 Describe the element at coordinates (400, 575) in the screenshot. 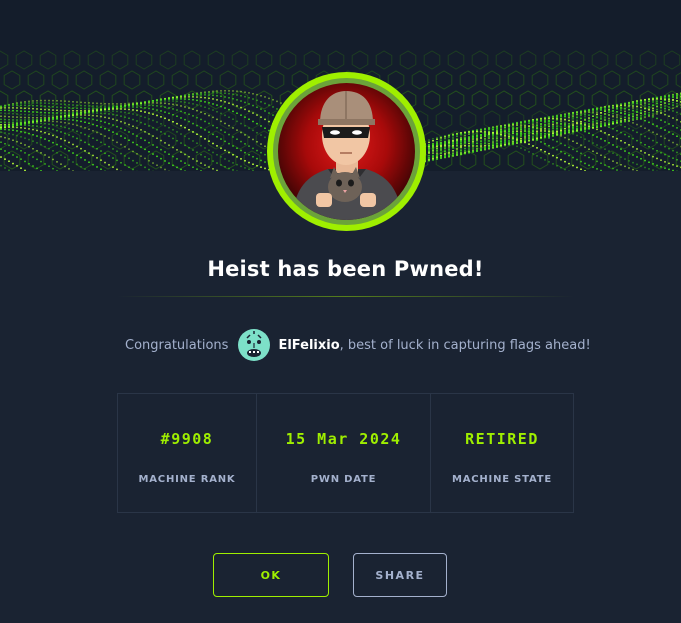

I see `share-button: SHARE` at that location.